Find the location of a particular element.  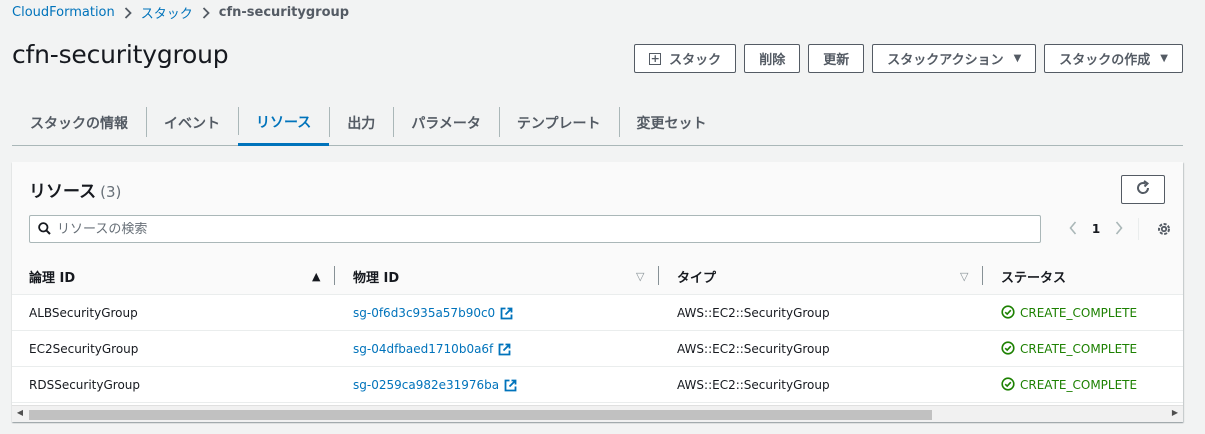

column-header-status: ステータス is located at coordinates (1086, 276).